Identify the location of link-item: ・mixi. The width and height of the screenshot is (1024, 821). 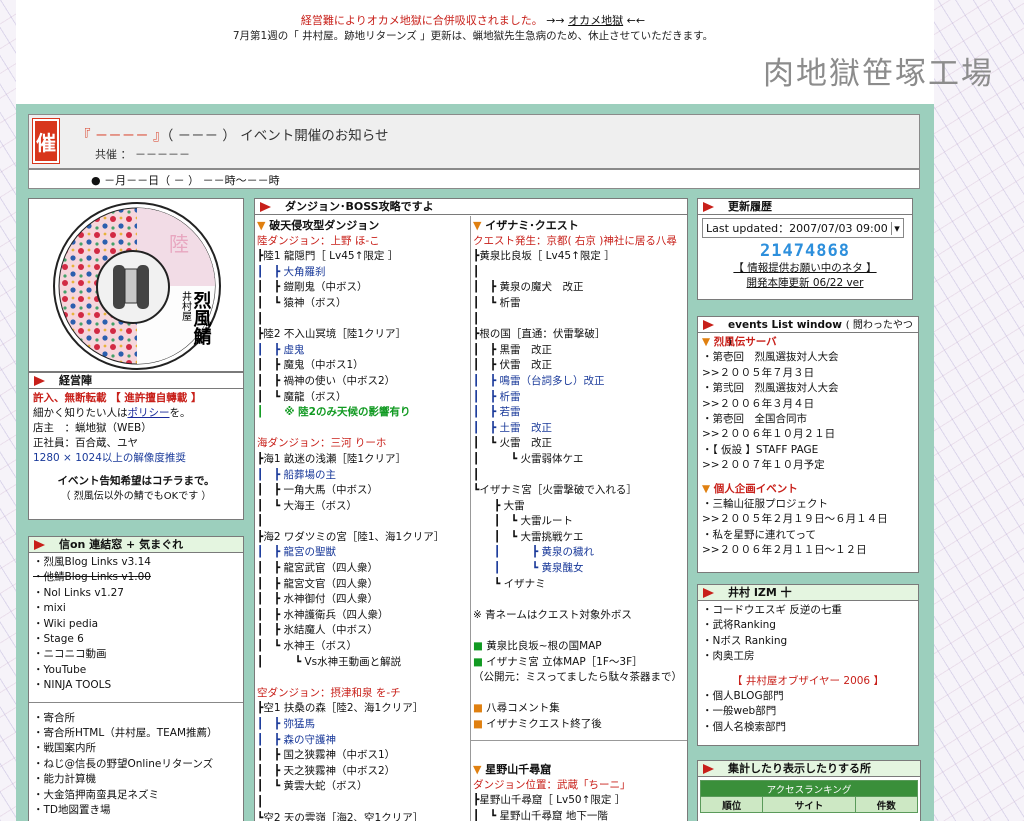
(136, 608).